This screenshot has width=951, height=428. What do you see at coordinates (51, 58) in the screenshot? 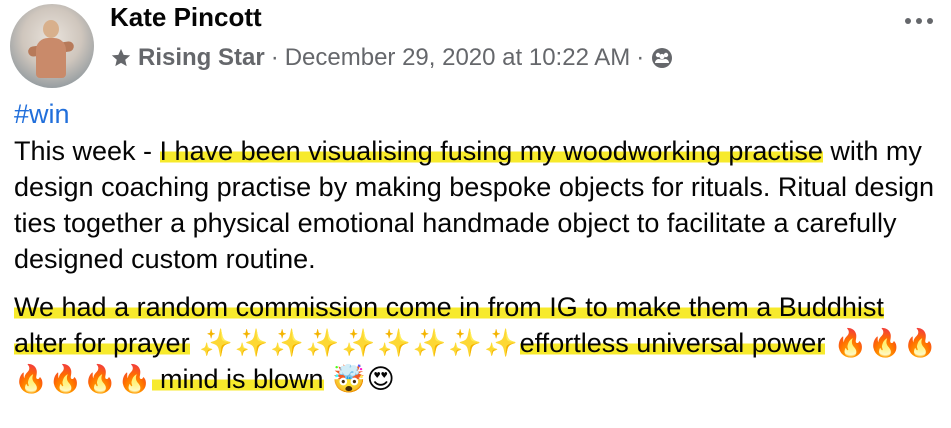
I see `avatar-figure-body` at bounding box center [51, 58].